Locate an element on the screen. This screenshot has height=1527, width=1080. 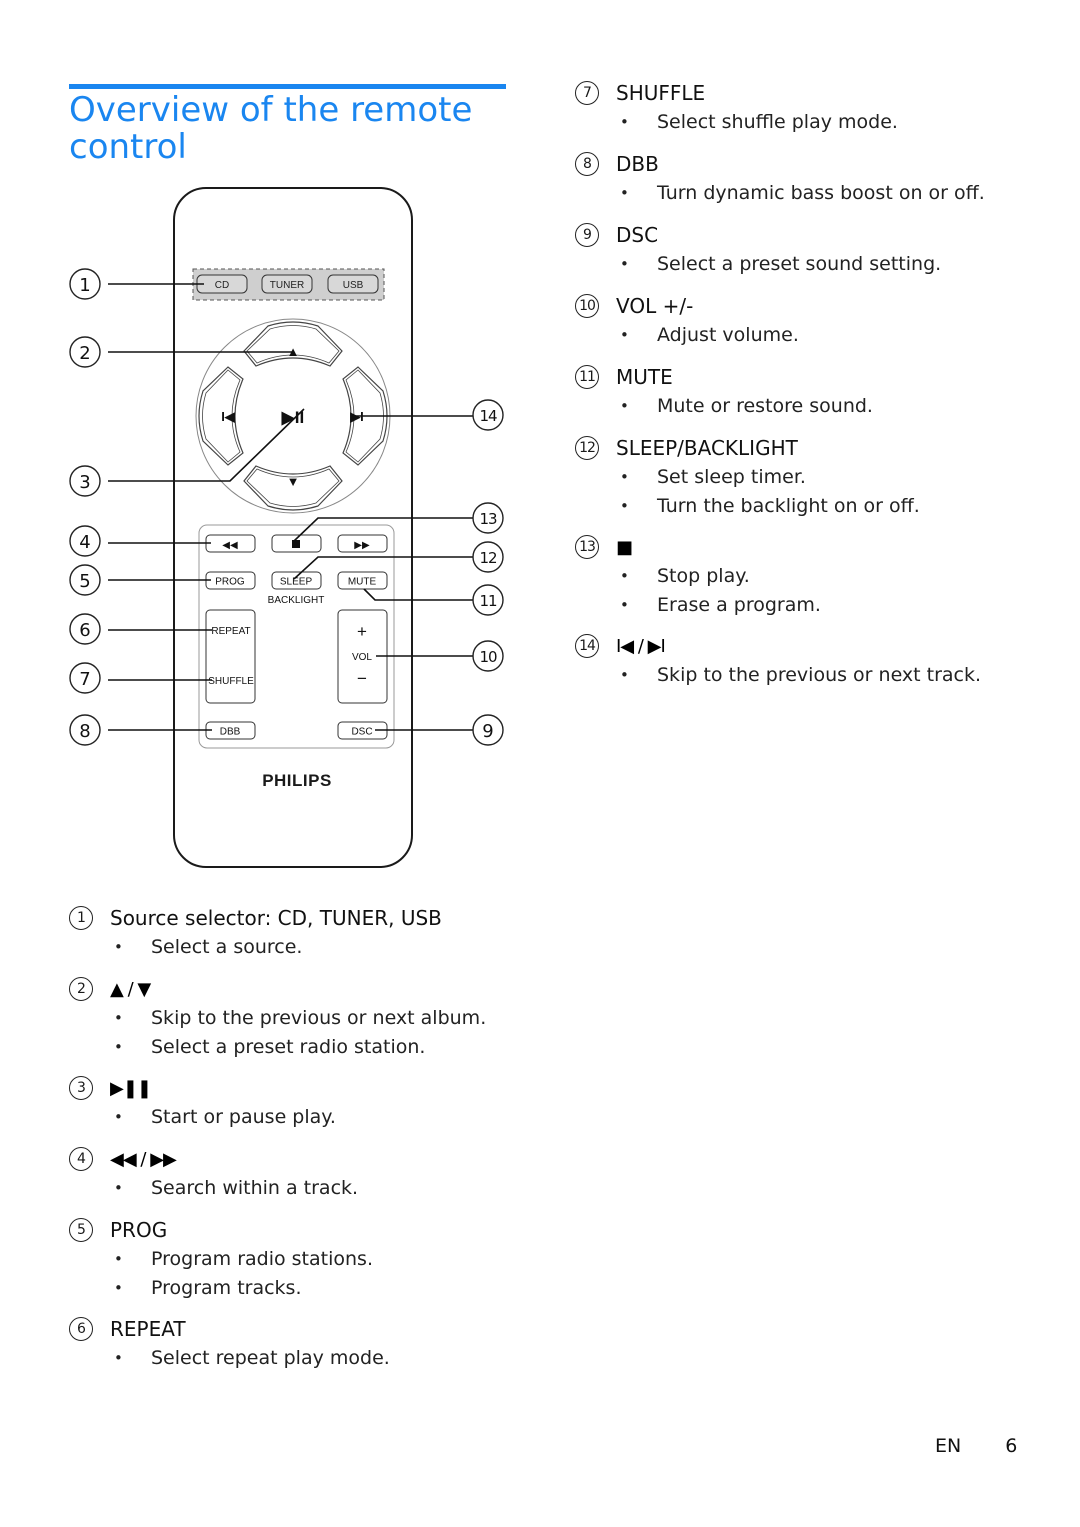
bullet: Select a preset radio station. is located at coordinates (298, 1047).